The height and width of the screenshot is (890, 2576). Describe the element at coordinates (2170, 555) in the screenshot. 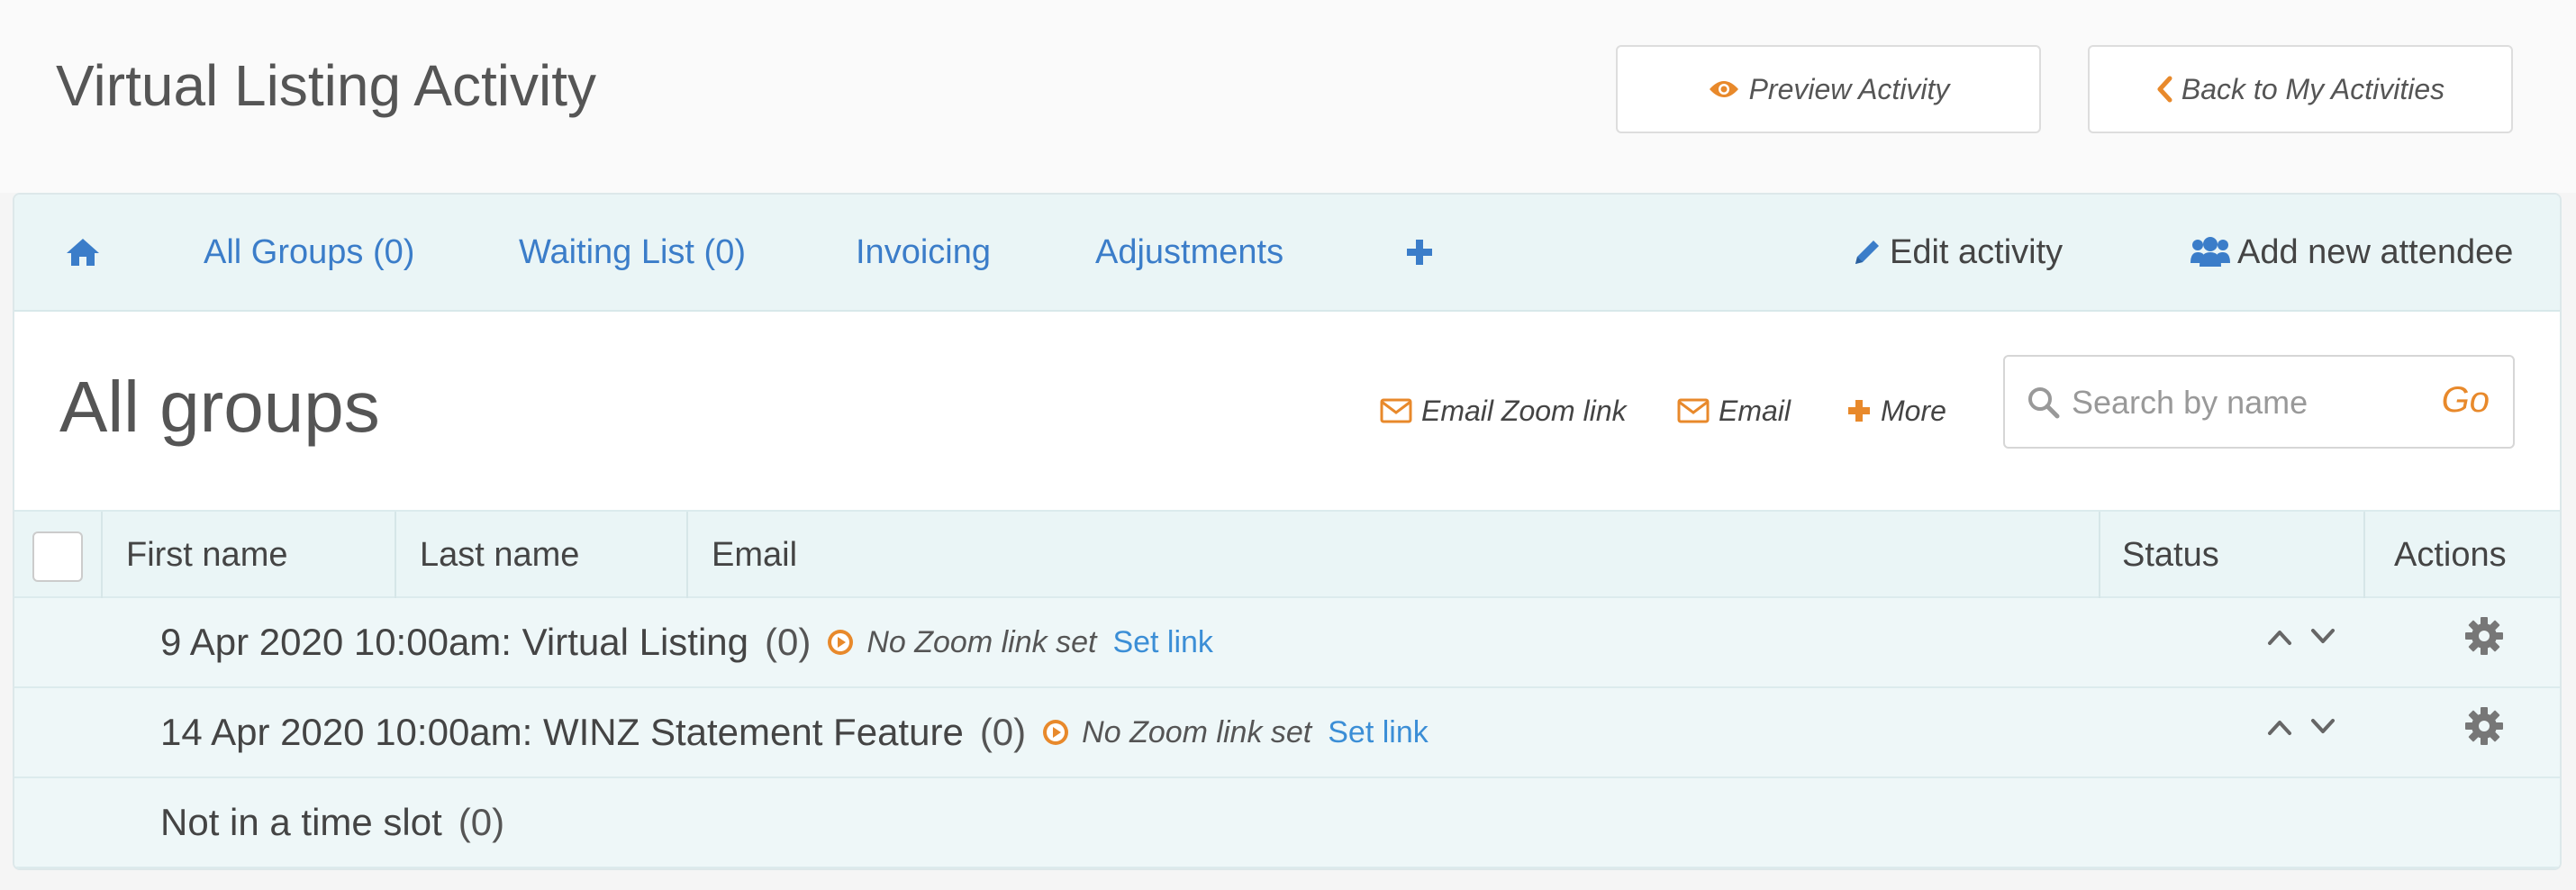

I see `column-status: Status` at that location.